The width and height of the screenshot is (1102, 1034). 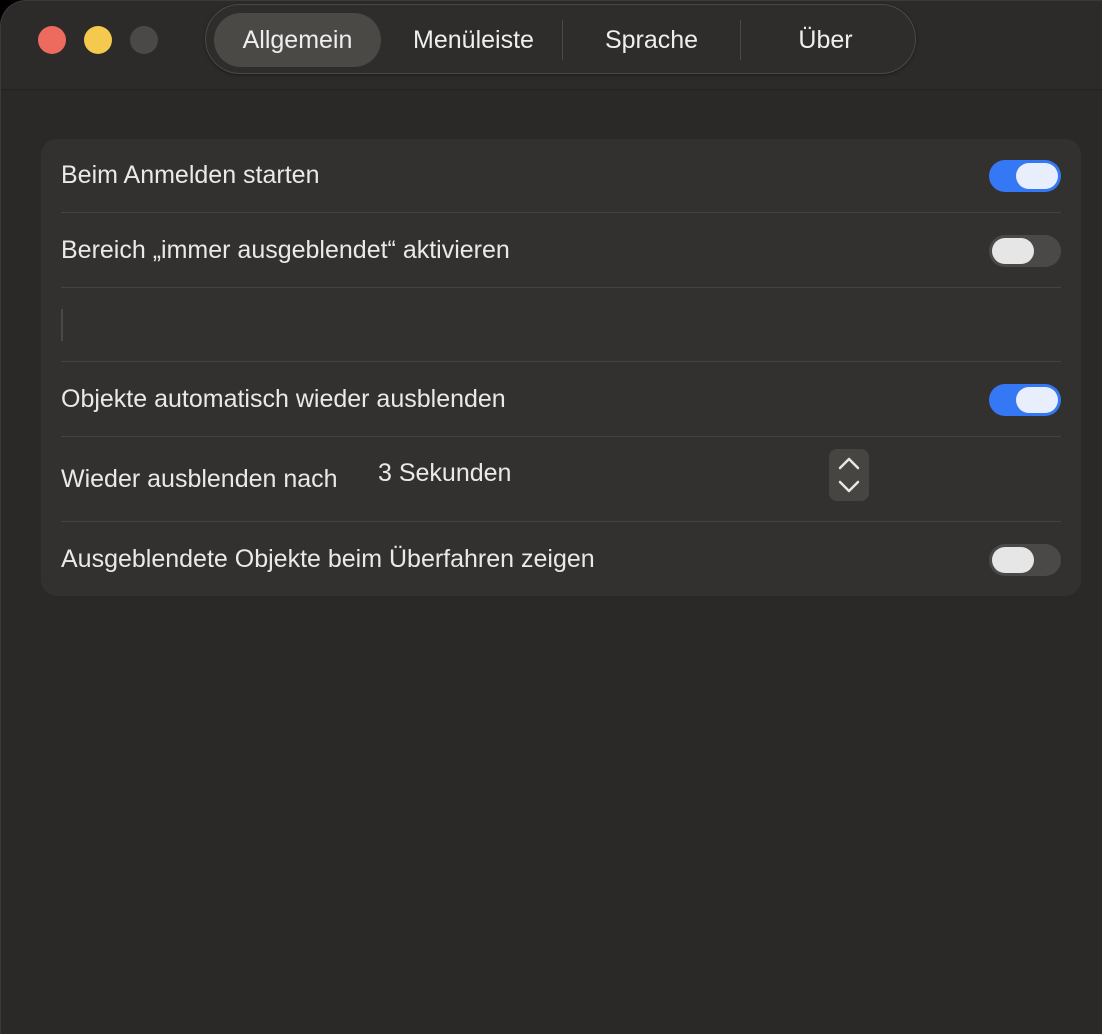 What do you see at coordinates (561, 176) in the screenshot?
I see `setting-row-launch-at-login: Beim Anmelden starten` at bounding box center [561, 176].